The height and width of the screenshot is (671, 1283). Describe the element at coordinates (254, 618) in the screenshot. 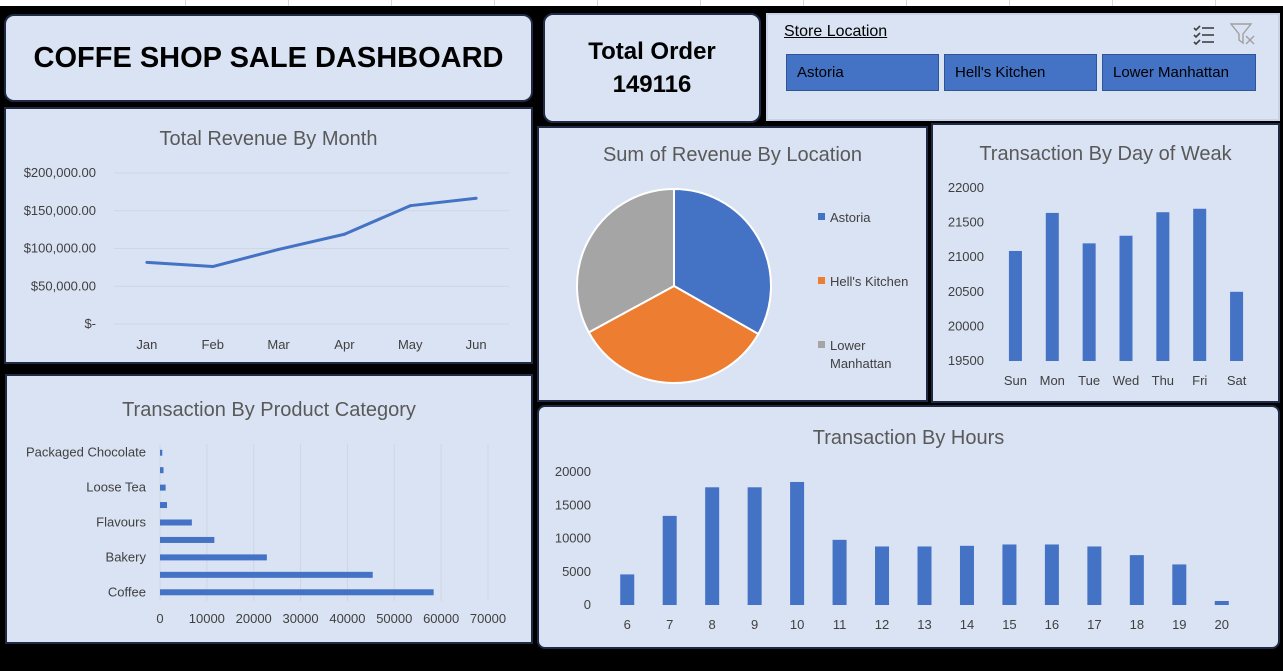

I see `x-tick-label: 20000` at that location.